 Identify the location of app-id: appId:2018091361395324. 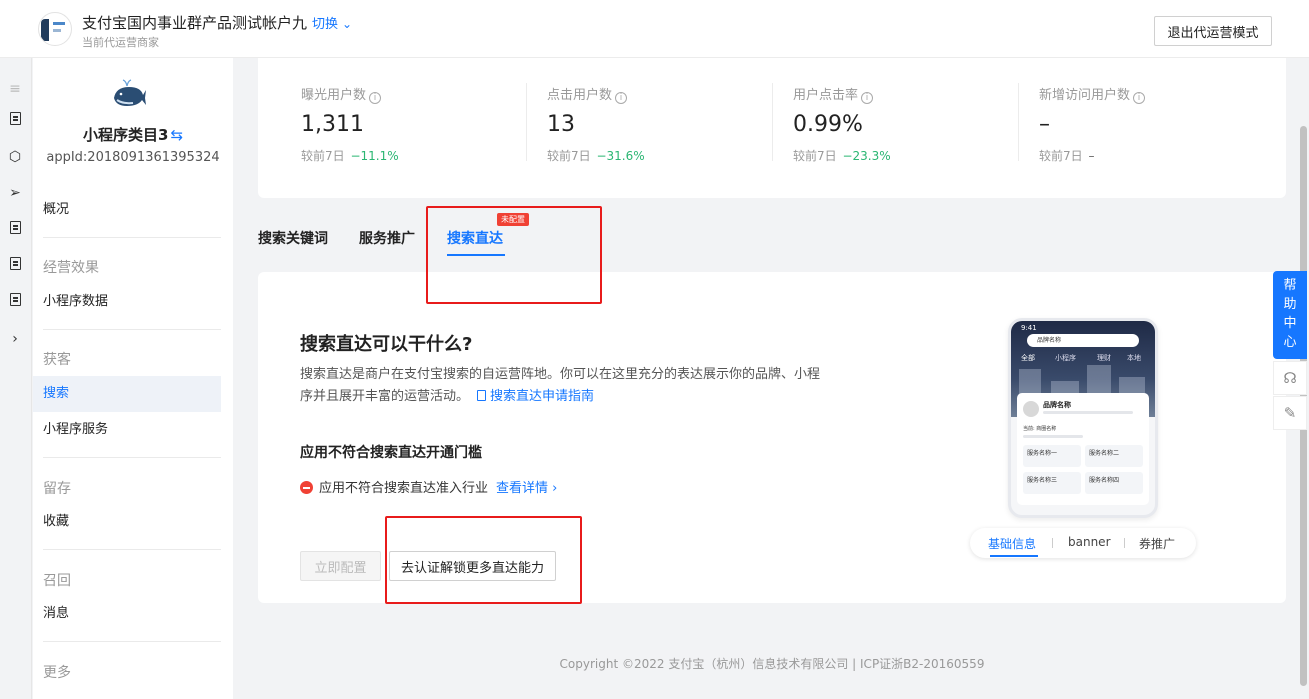
(133, 157).